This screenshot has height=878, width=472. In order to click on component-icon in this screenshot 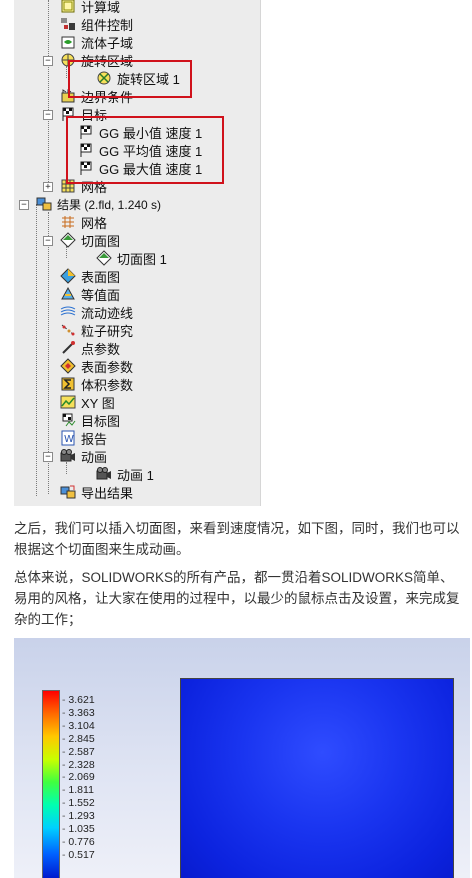, I will do `click(68, 24)`.